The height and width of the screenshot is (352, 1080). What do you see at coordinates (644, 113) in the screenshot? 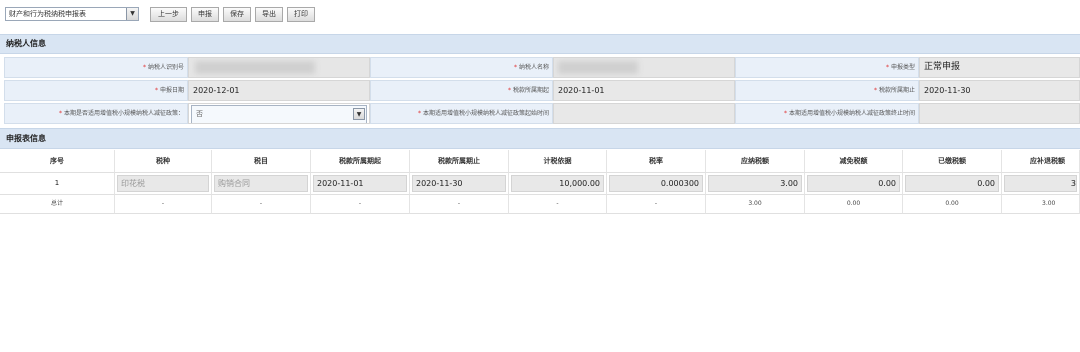
I see `policy-start-field` at bounding box center [644, 113].